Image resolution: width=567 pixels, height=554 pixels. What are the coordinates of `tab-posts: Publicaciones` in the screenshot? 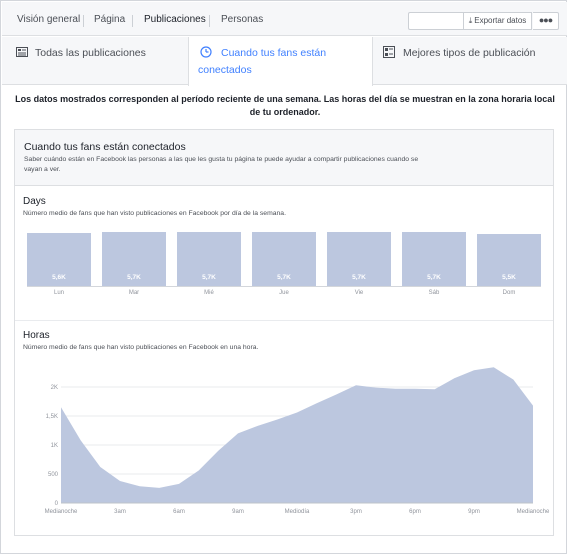 It's located at (175, 19).